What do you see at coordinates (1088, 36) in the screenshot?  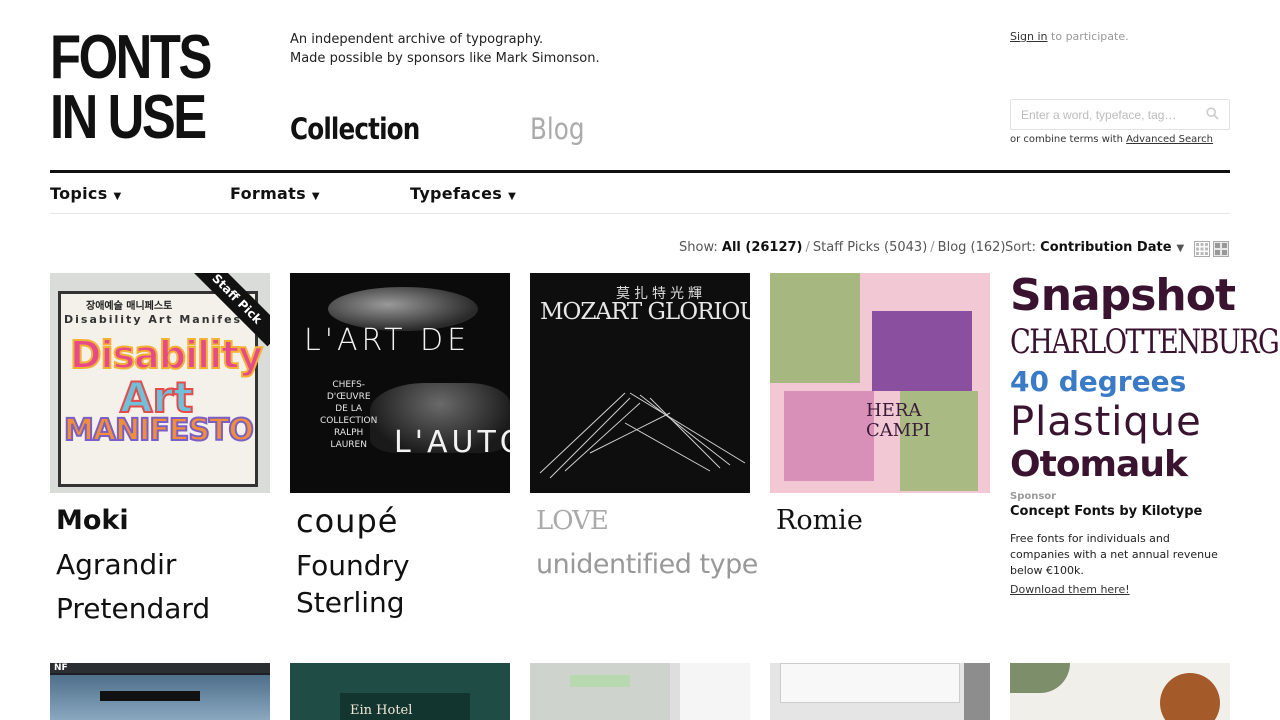 I see `signin-suffix: to participate.` at bounding box center [1088, 36].